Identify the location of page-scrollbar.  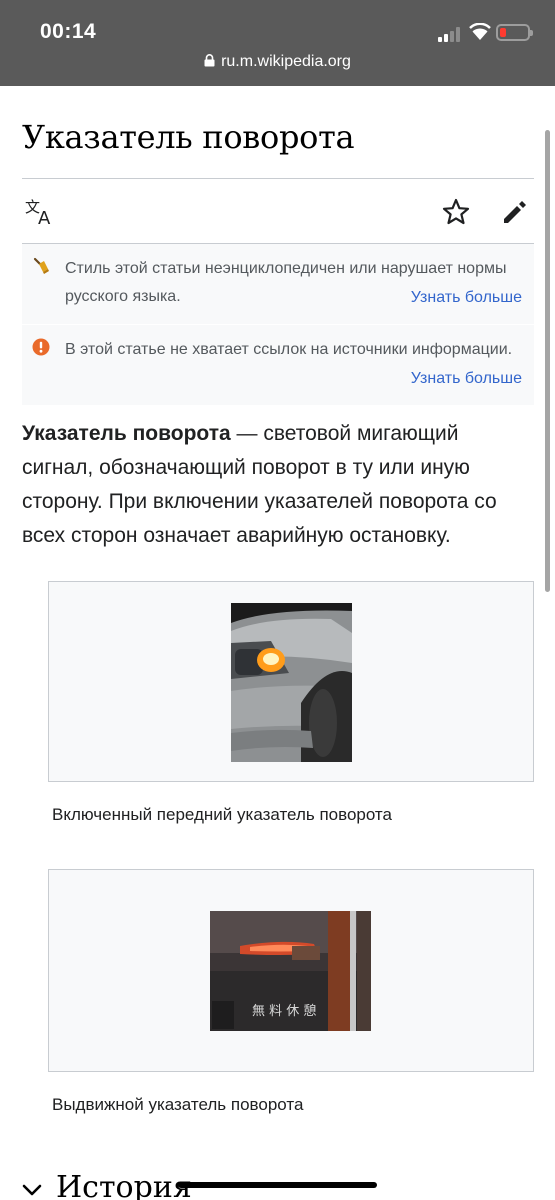
(547, 361).